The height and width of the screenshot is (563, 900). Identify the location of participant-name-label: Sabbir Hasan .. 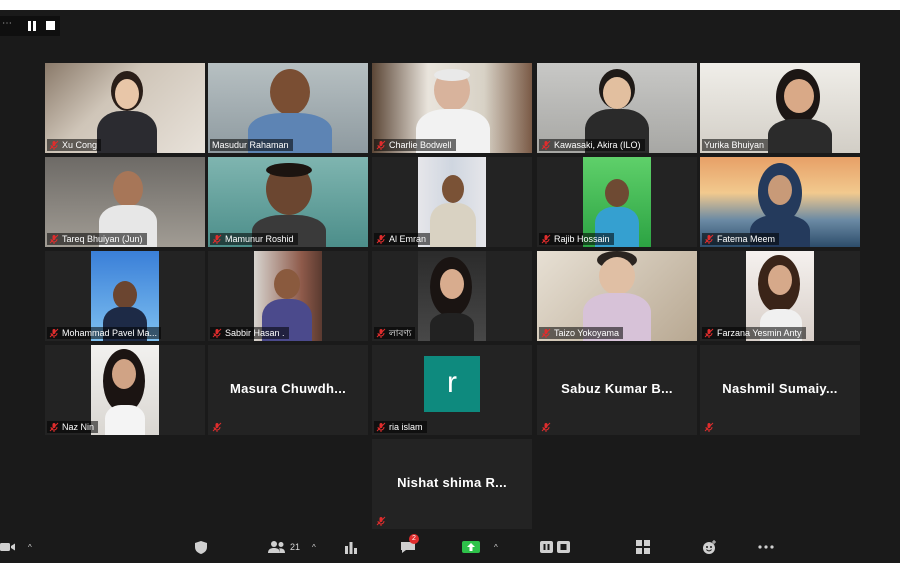
(249, 333).